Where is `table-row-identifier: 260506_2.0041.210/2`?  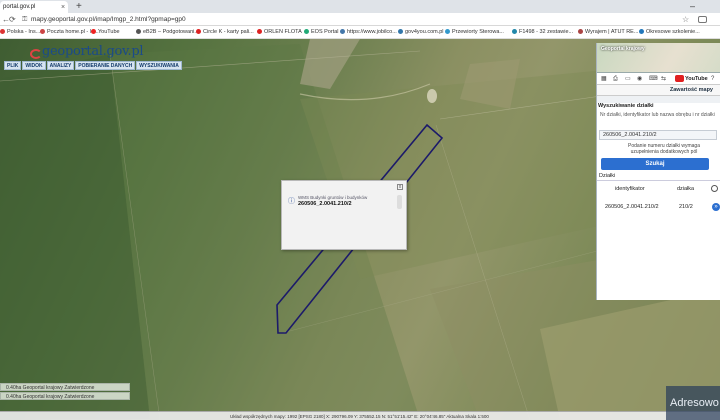 table-row-identifier: 260506_2.0041.210/2 is located at coordinates (632, 207).